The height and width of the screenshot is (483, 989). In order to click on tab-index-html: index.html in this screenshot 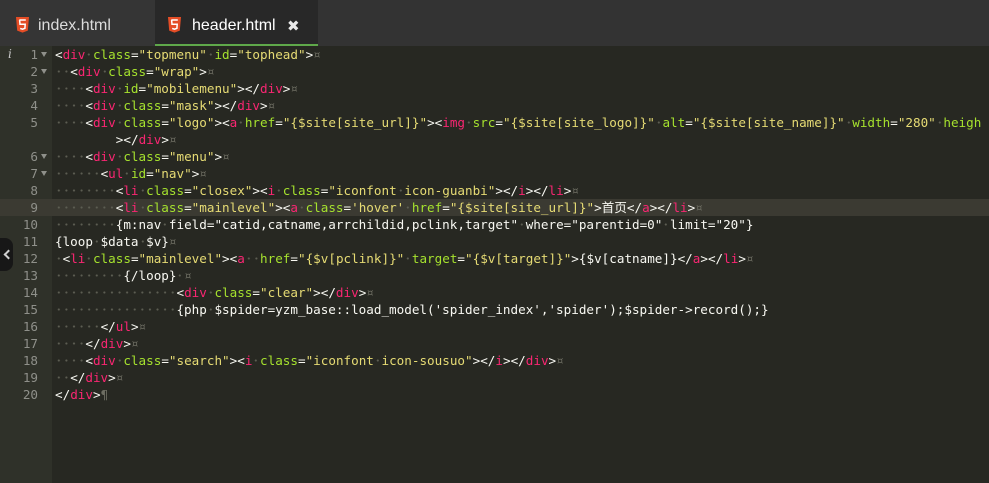, I will do `click(77, 23)`.